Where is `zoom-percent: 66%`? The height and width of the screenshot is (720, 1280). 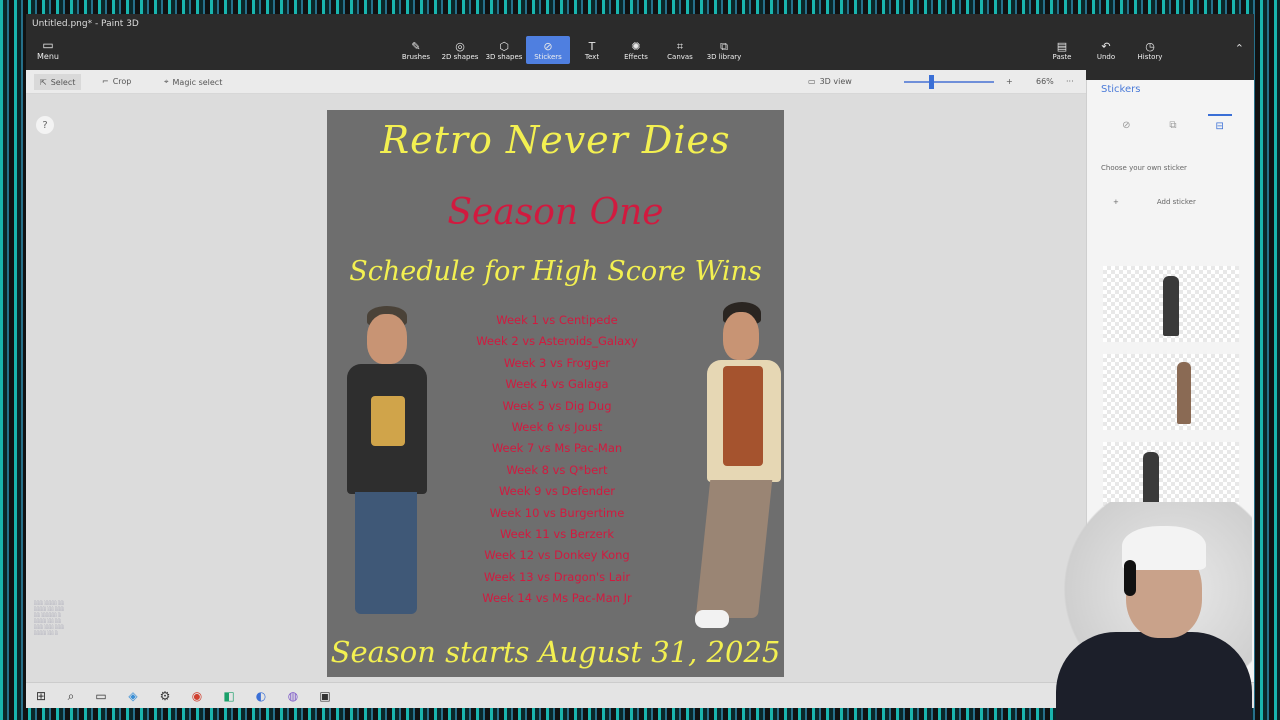
zoom-percent: 66% is located at coordinates (1045, 81).